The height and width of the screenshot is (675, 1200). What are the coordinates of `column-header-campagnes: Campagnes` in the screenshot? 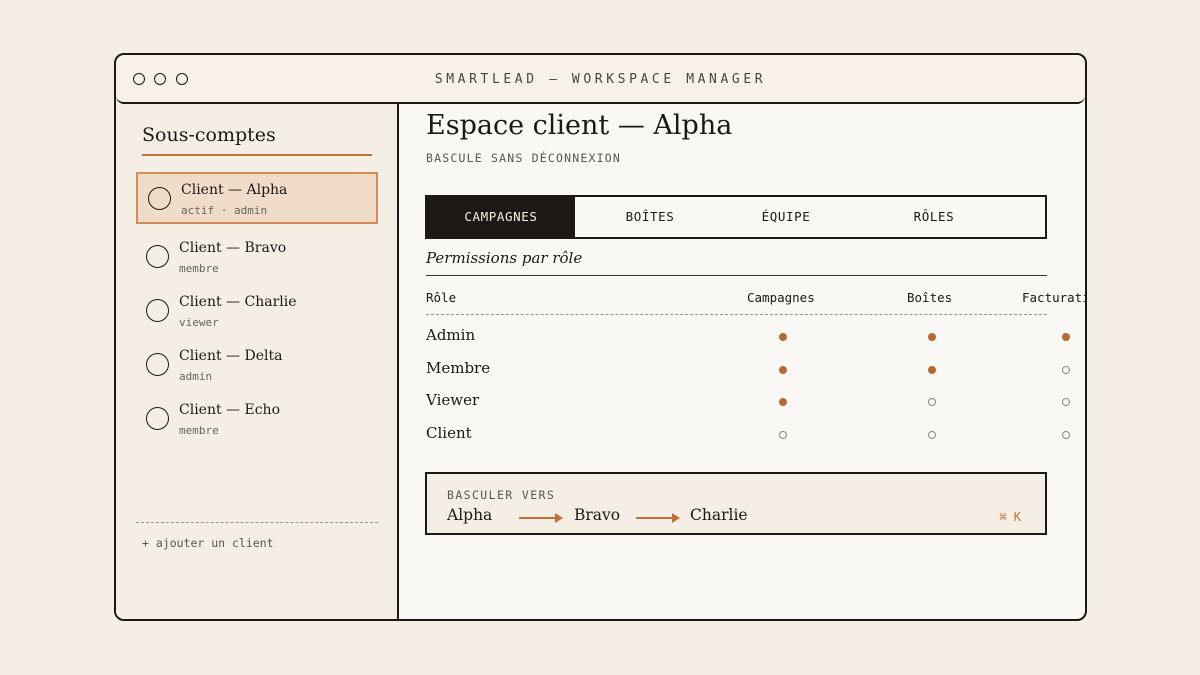 It's located at (781, 297).